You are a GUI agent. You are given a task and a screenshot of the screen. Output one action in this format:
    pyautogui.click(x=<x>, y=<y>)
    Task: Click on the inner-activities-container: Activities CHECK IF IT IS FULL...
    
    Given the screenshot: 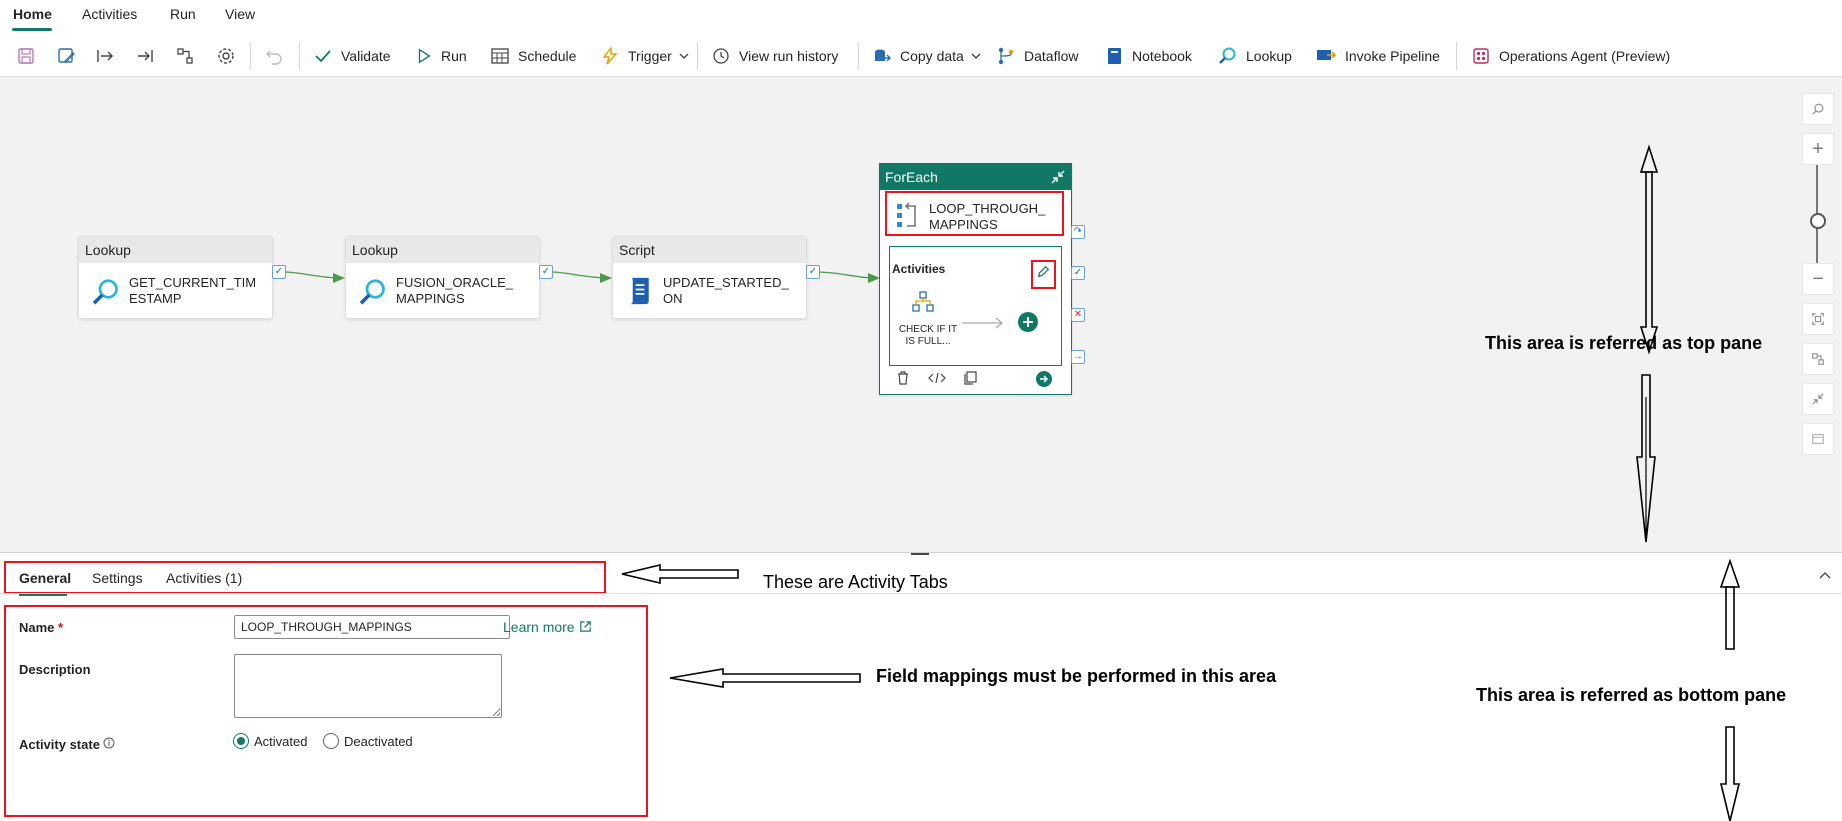 What is the action you would take?
    pyautogui.click(x=975, y=306)
    